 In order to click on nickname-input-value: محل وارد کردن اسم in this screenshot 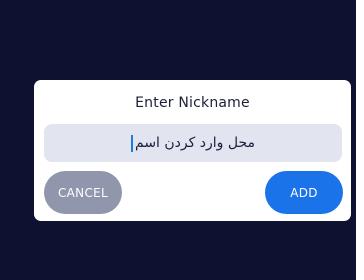, I will do `click(195, 143)`.